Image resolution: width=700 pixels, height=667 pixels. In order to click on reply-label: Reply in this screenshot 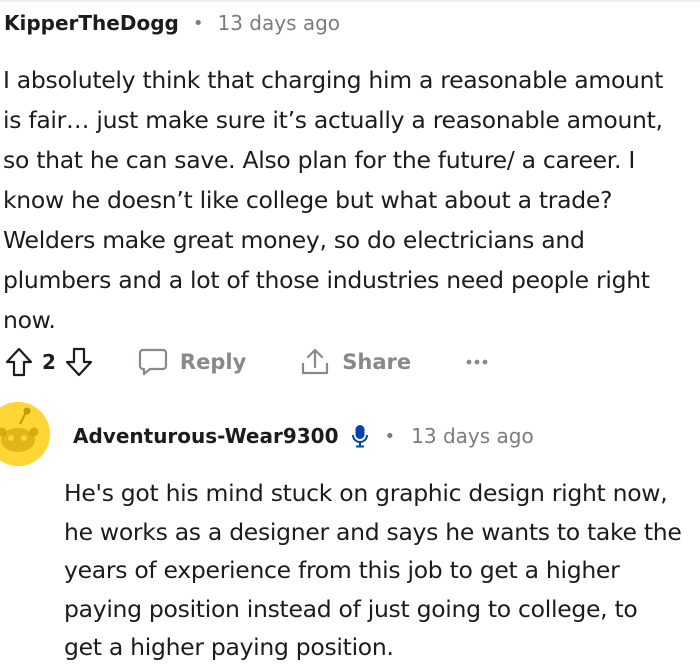, I will do `click(213, 362)`.